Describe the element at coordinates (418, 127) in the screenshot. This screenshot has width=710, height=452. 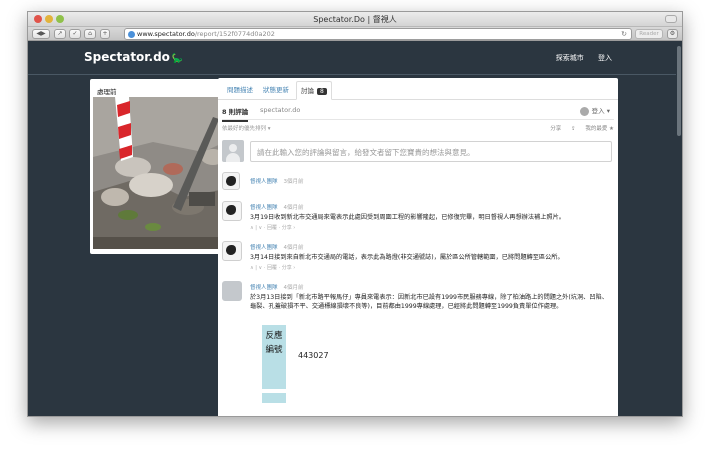
I see `sort-row: 依最好的優先排列 ▾ 分享 ⇪ 我的最愛 ★` at that location.